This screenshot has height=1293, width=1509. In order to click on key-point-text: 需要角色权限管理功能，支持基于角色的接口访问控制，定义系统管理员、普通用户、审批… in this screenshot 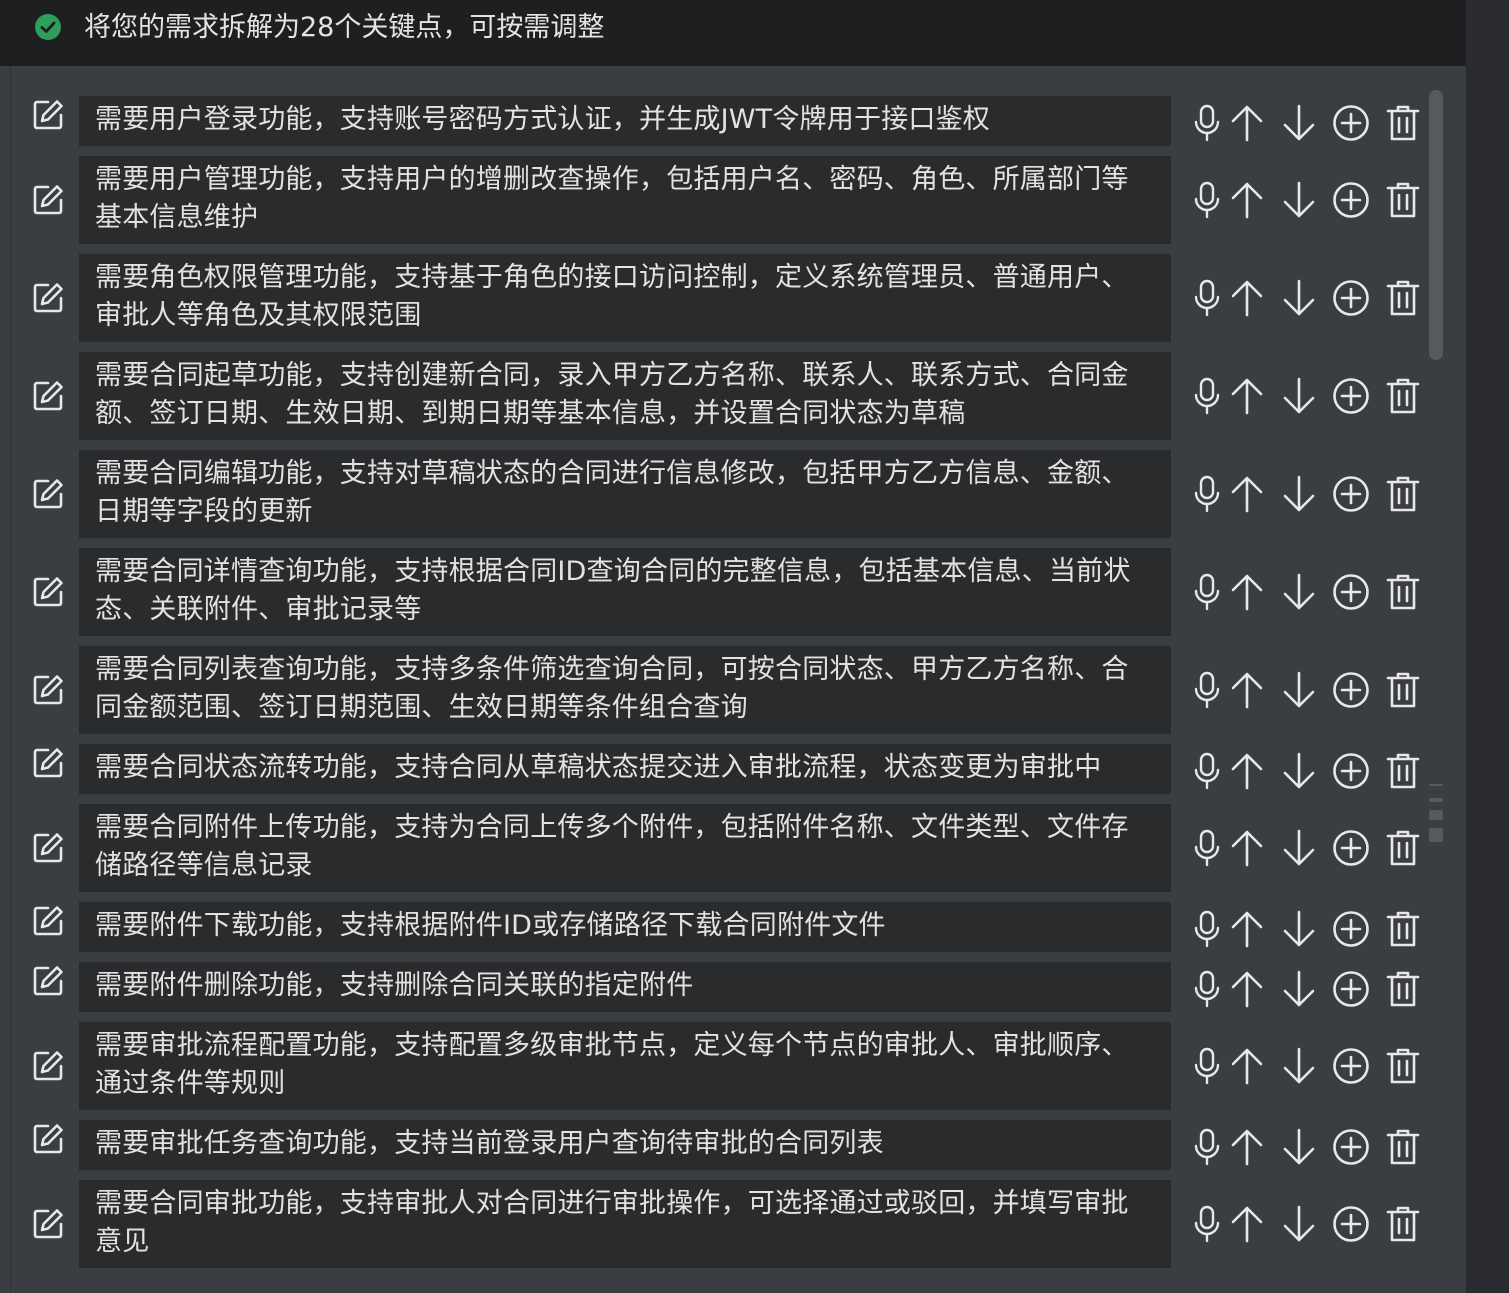, I will do `click(625, 298)`.